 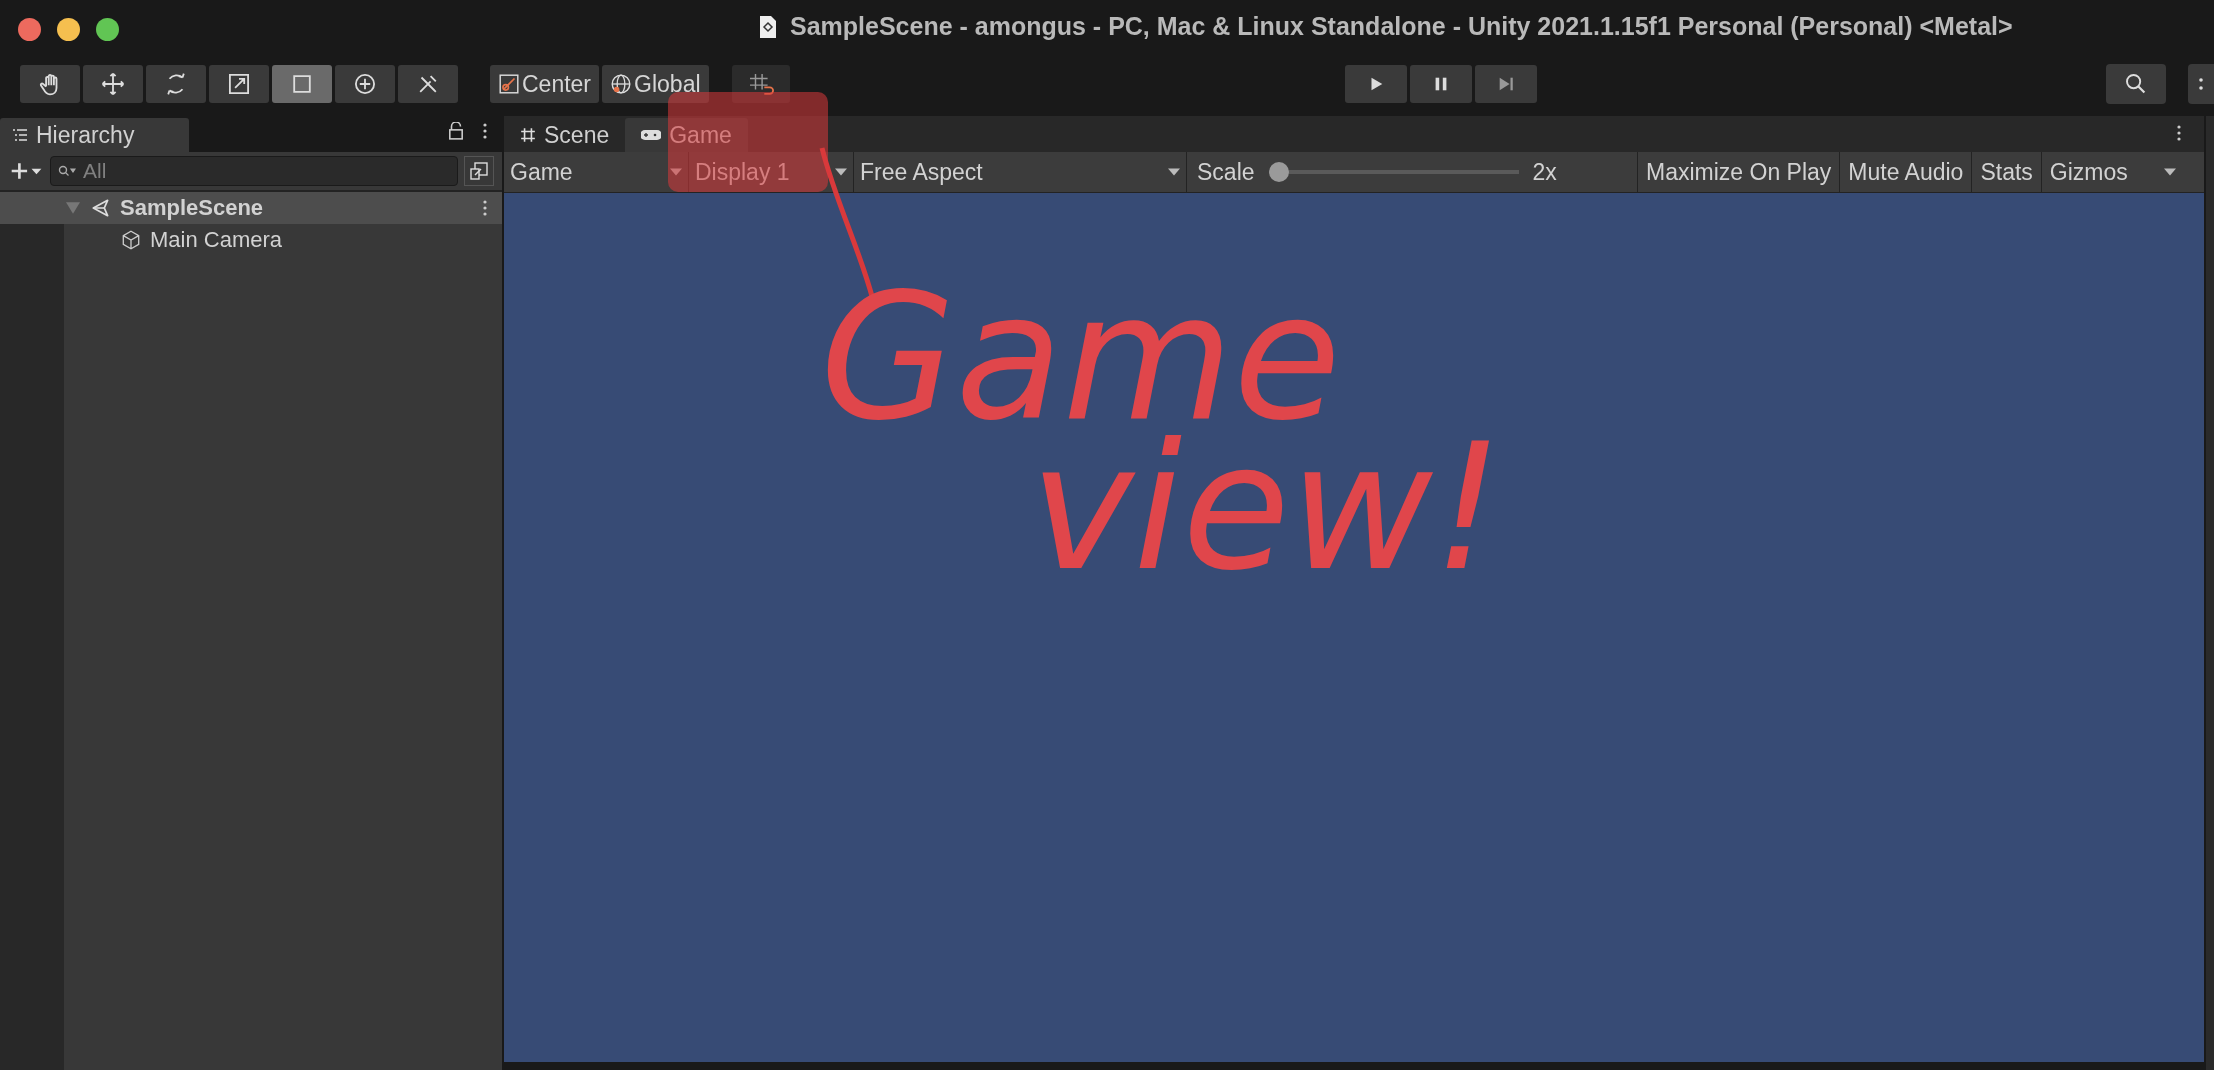 I want to click on zoom-window-icon, so click(x=107, y=29).